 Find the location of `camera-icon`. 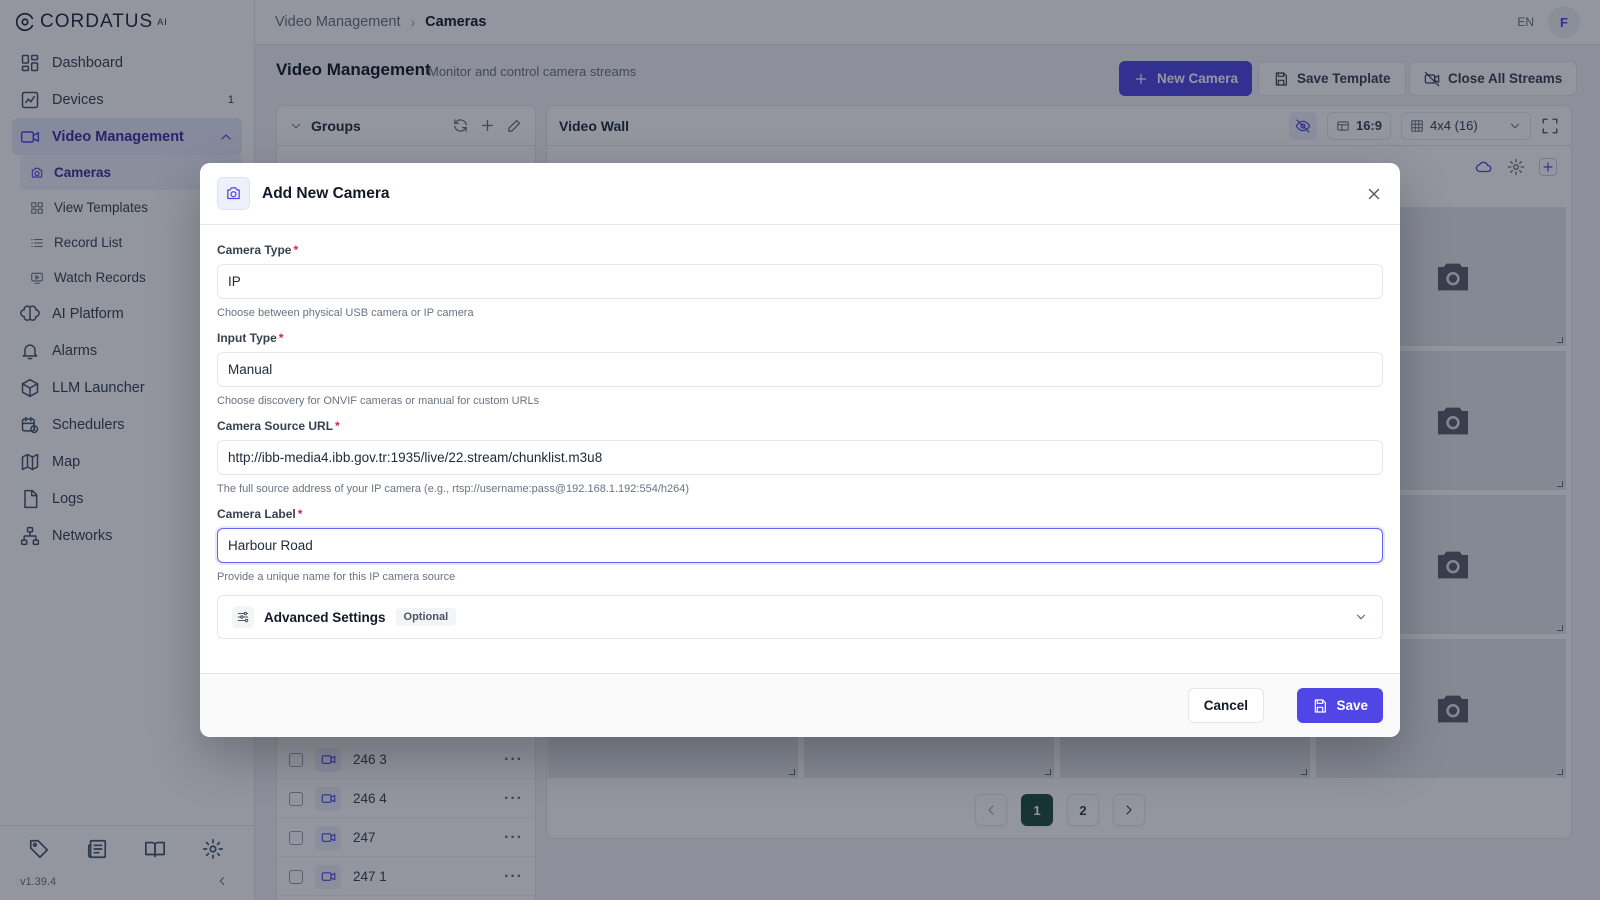

camera-icon is located at coordinates (233, 193).